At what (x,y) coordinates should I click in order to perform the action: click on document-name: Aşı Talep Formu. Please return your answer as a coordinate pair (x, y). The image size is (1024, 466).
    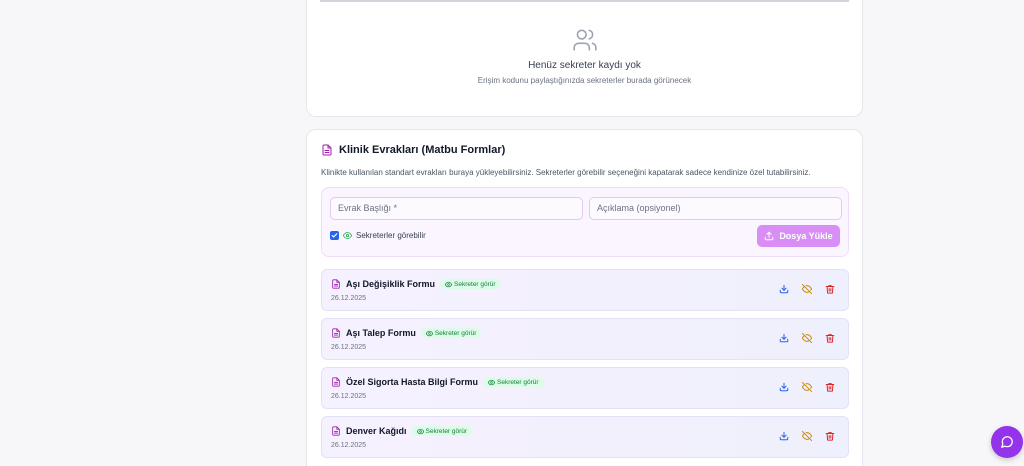
    Looking at the image, I should click on (381, 333).